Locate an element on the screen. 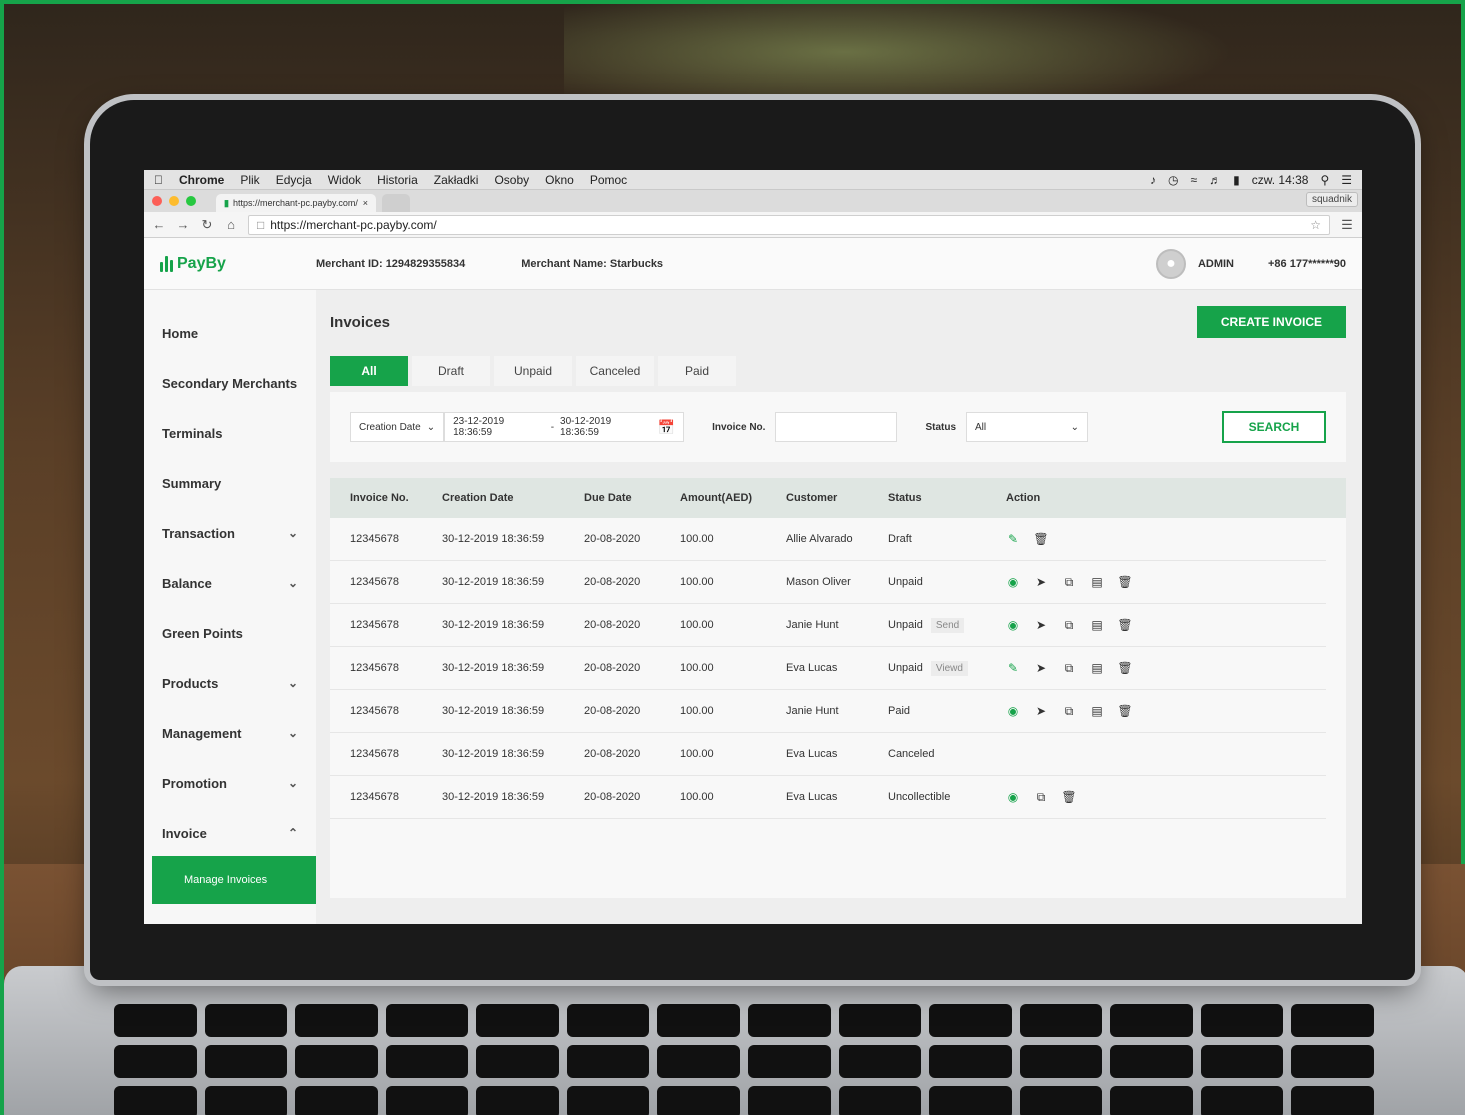  status-select: All ⌄ is located at coordinates (1027, 427).